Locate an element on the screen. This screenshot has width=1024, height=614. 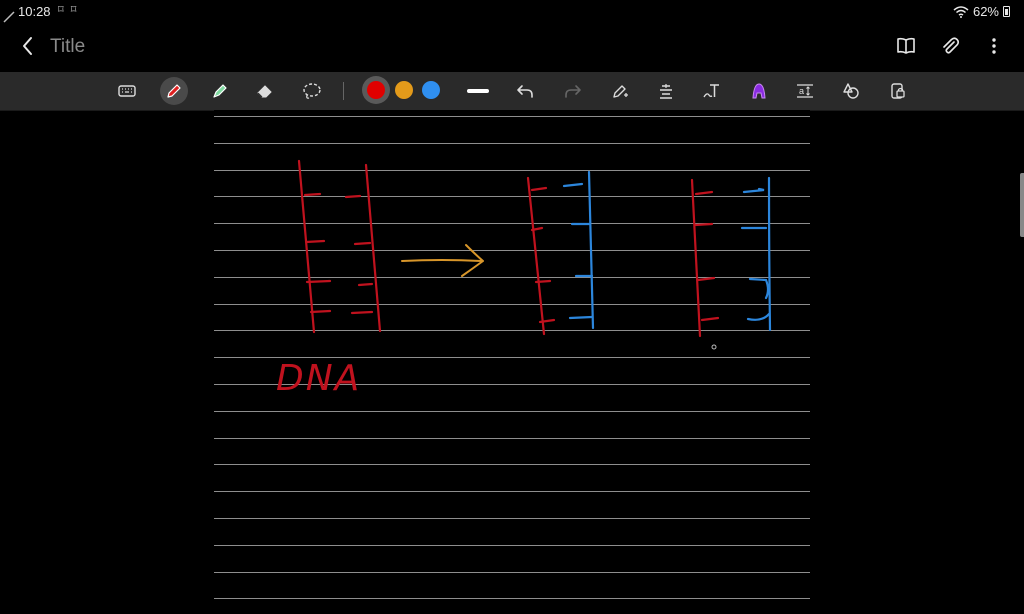
pen-plus-icon is located at coordinates (620, 91).